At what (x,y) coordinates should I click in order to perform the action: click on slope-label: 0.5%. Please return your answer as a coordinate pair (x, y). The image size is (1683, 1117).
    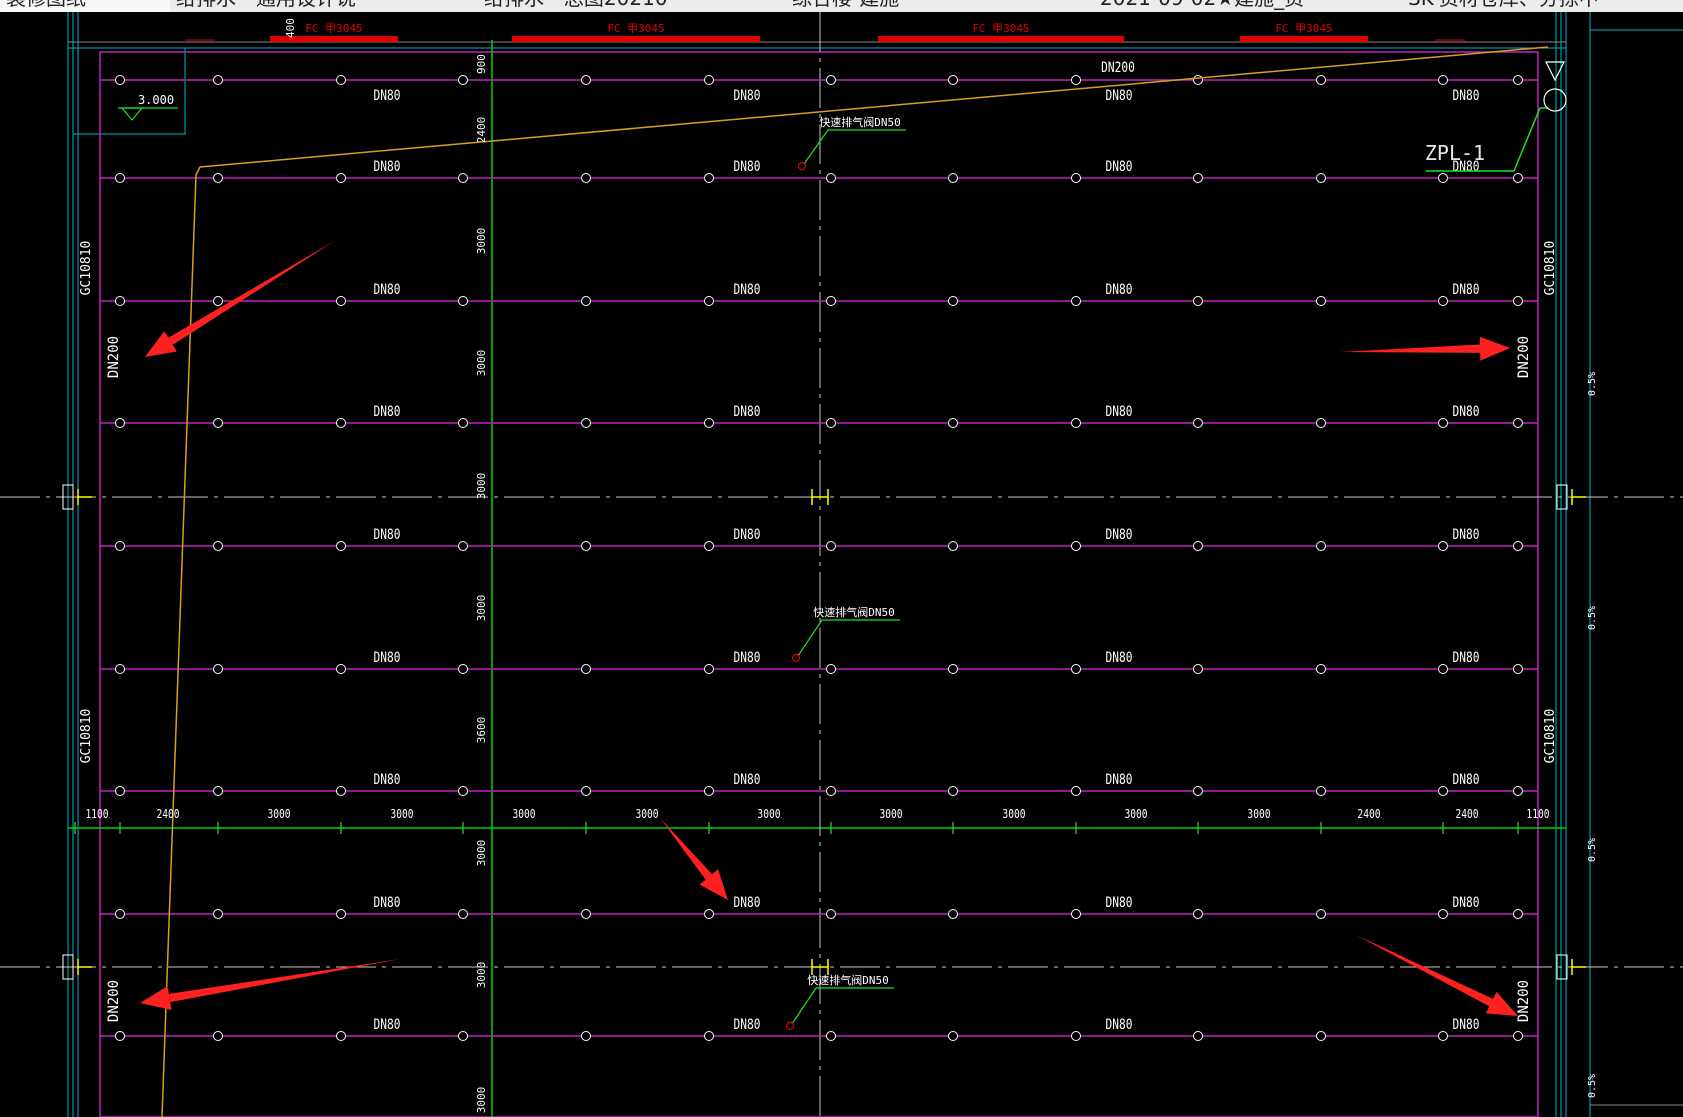
    Looking at the image, I should click on (1592, 1086).